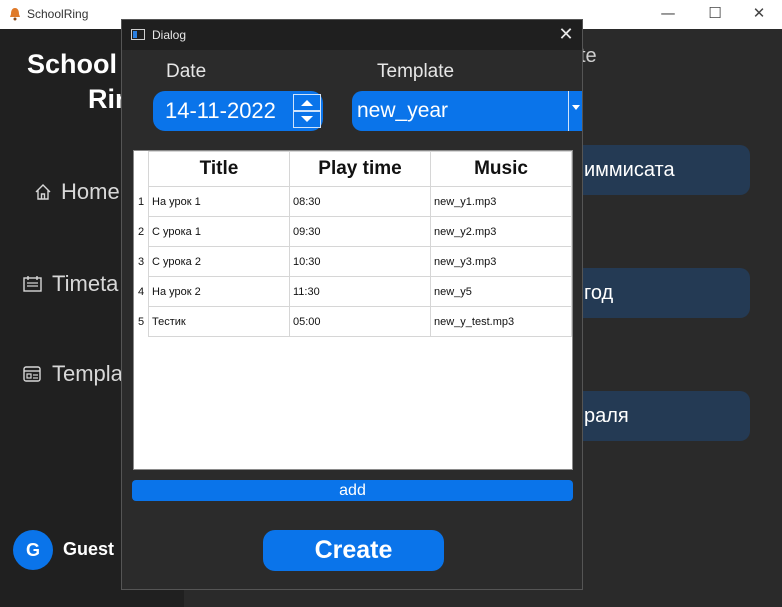 This screenshot has height=607, width=782. I want to click on cell-title: Тестик, so click(219, 321).